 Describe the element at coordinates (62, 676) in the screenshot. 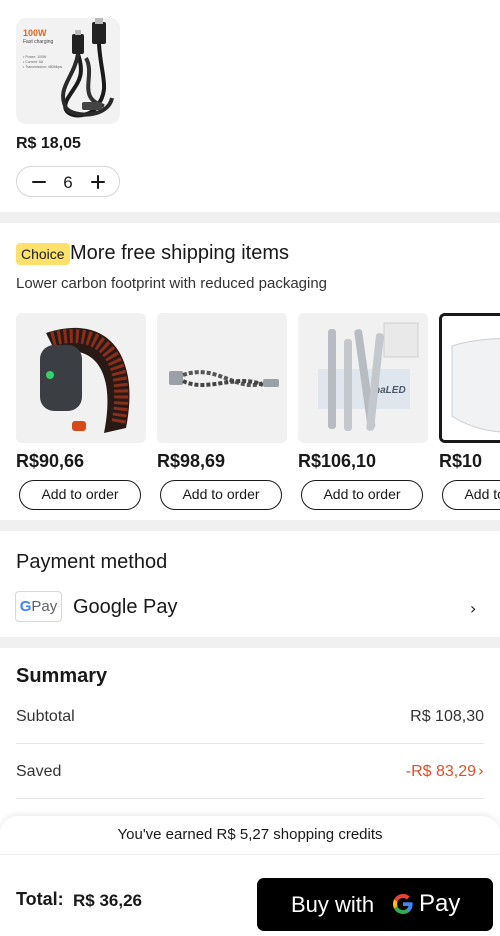

I see `summary-title: Summary` at that location.